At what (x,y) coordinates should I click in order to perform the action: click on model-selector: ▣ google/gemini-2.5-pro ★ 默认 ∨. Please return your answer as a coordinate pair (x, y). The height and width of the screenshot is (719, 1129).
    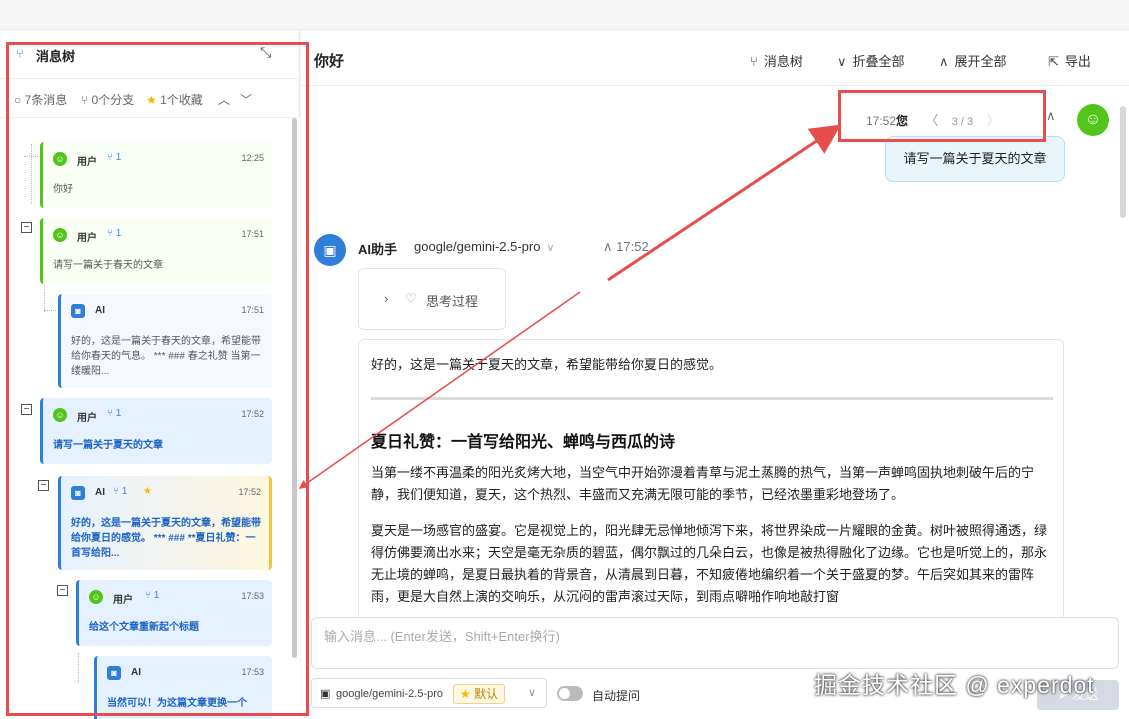
    Looking at the image, I should click on (429, 693).